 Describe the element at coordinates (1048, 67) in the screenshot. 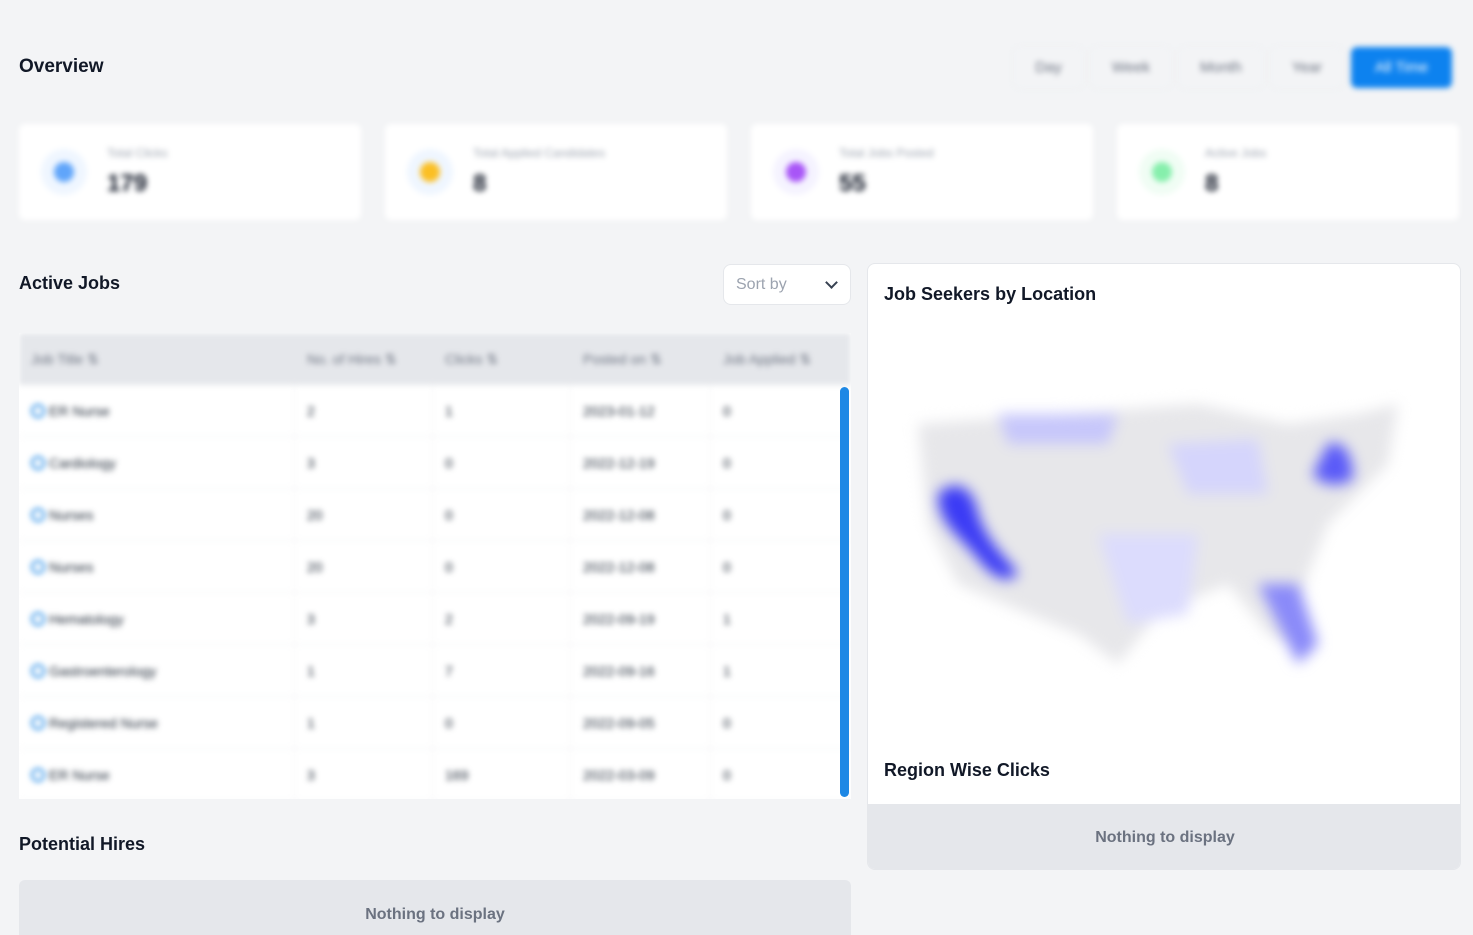

I see `range-day-button: Day` at that location.